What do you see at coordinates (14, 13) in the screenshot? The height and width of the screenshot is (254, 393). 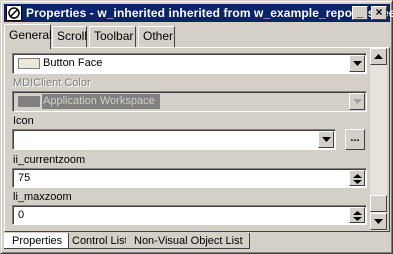 I see `app-icon` at bounding box center [14, 13].